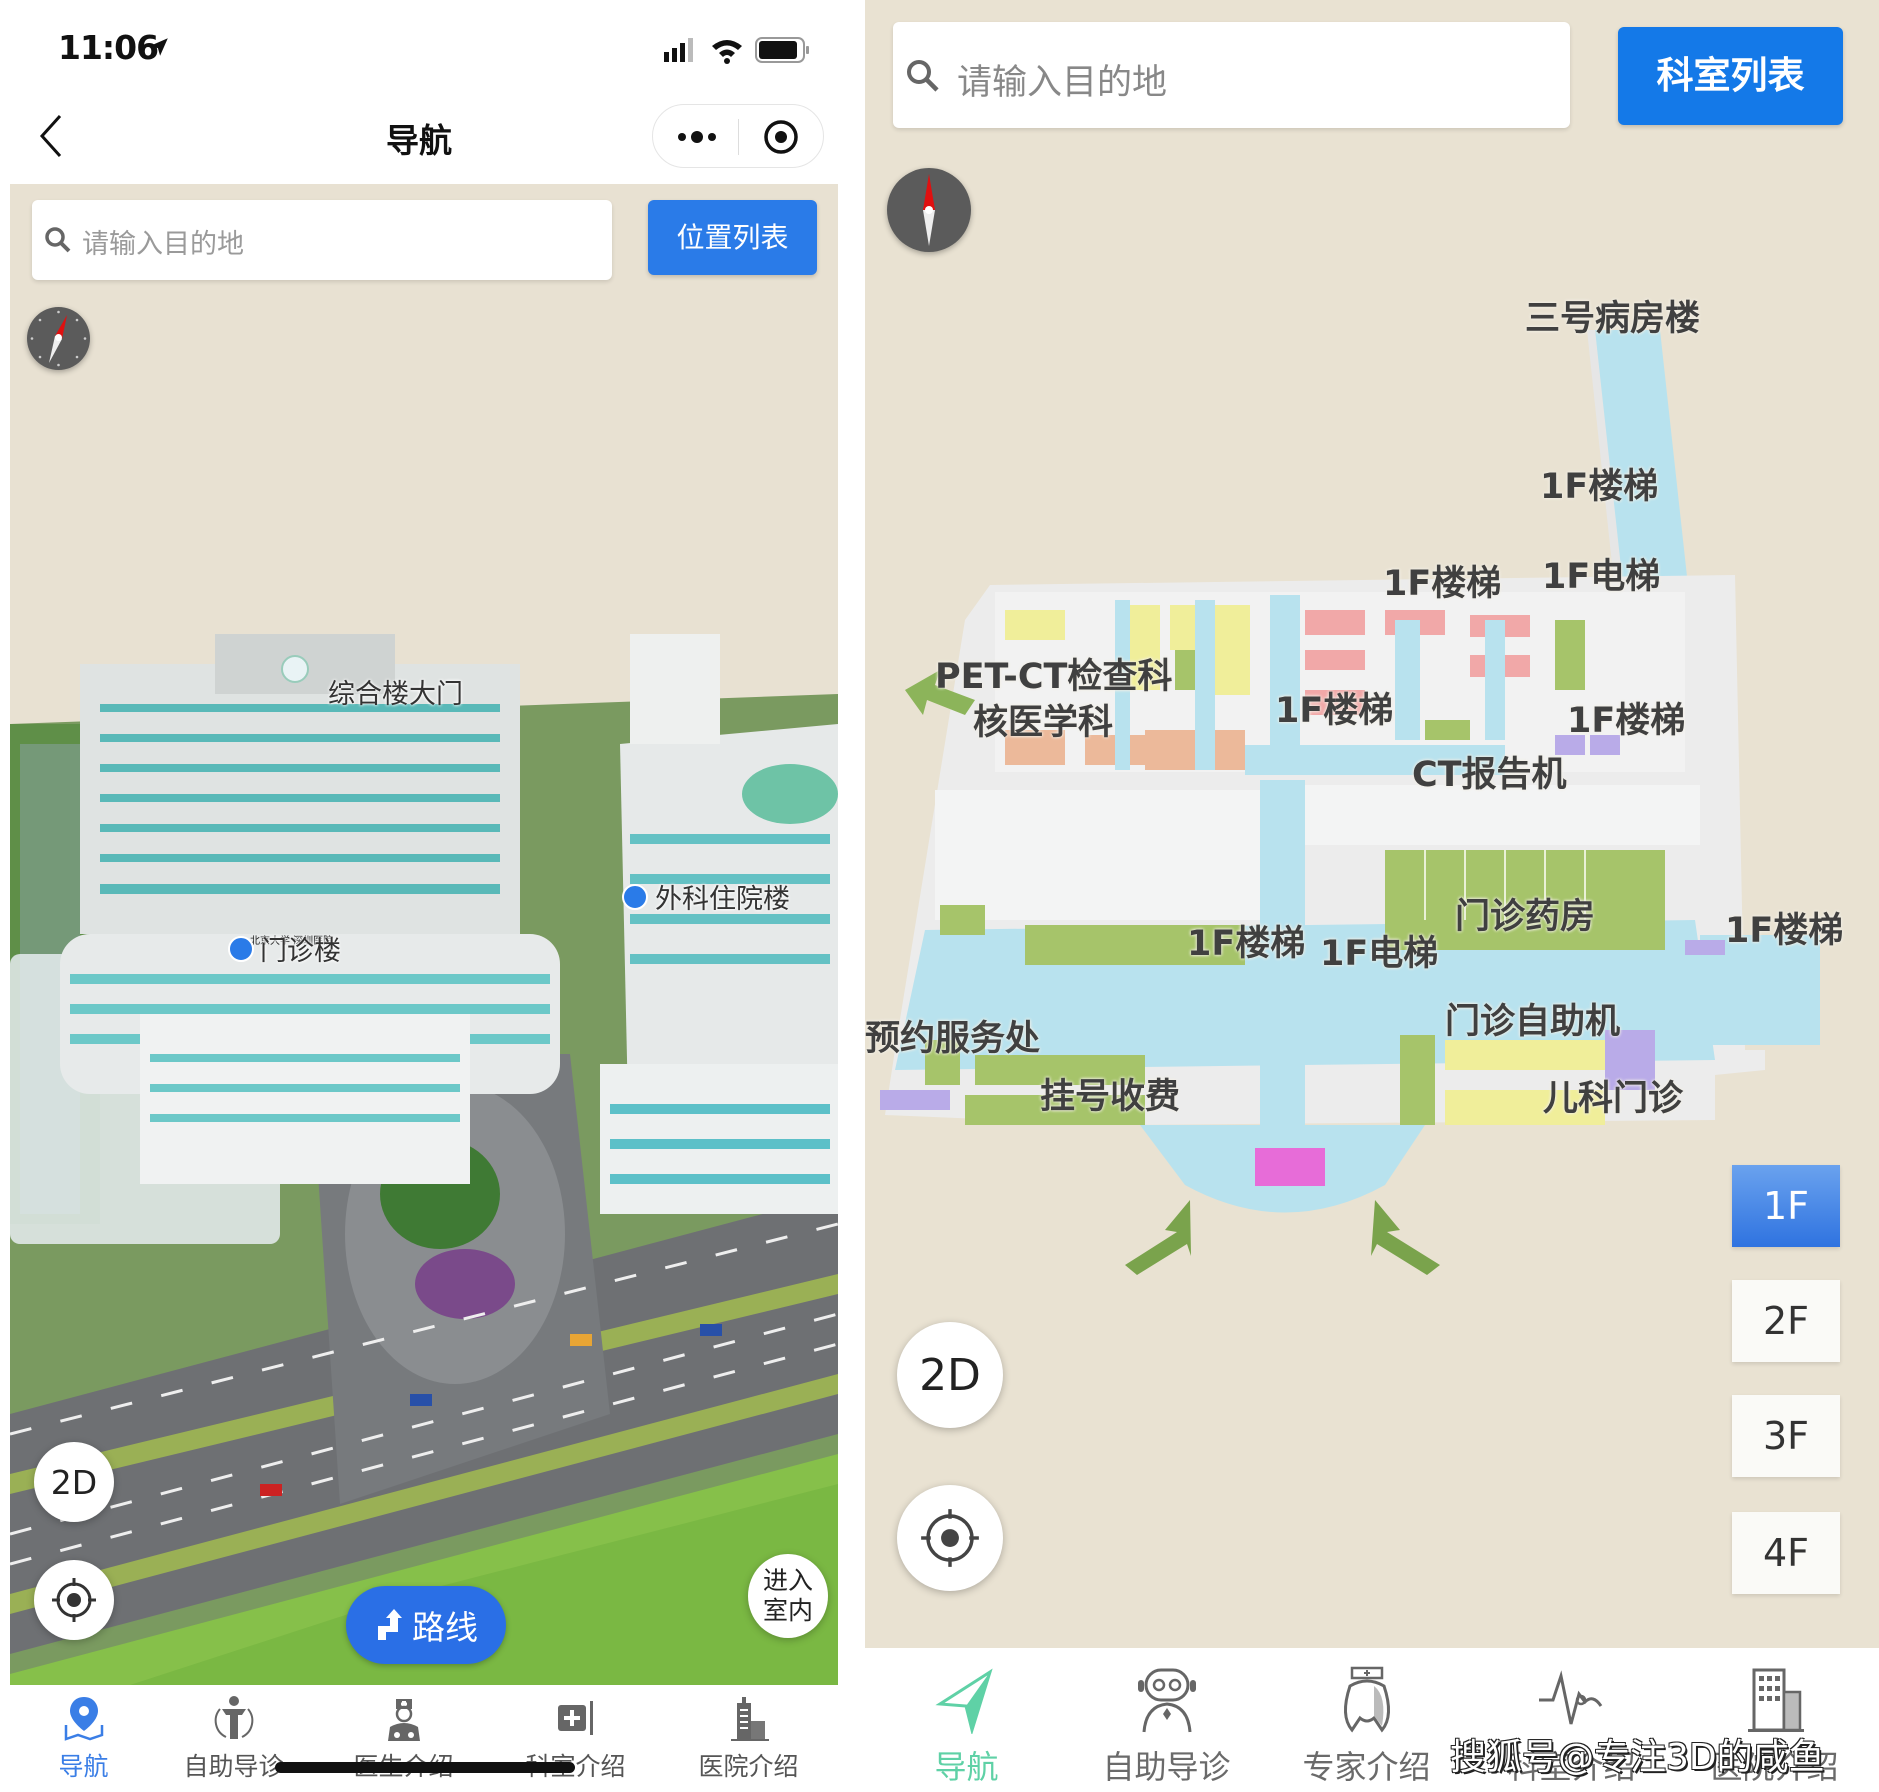 The image size is (1879, 1792). What do you see at coordinates (425, 1767) in the screenshot?
I see `home-indicator` at bounding box center [425, 1767].